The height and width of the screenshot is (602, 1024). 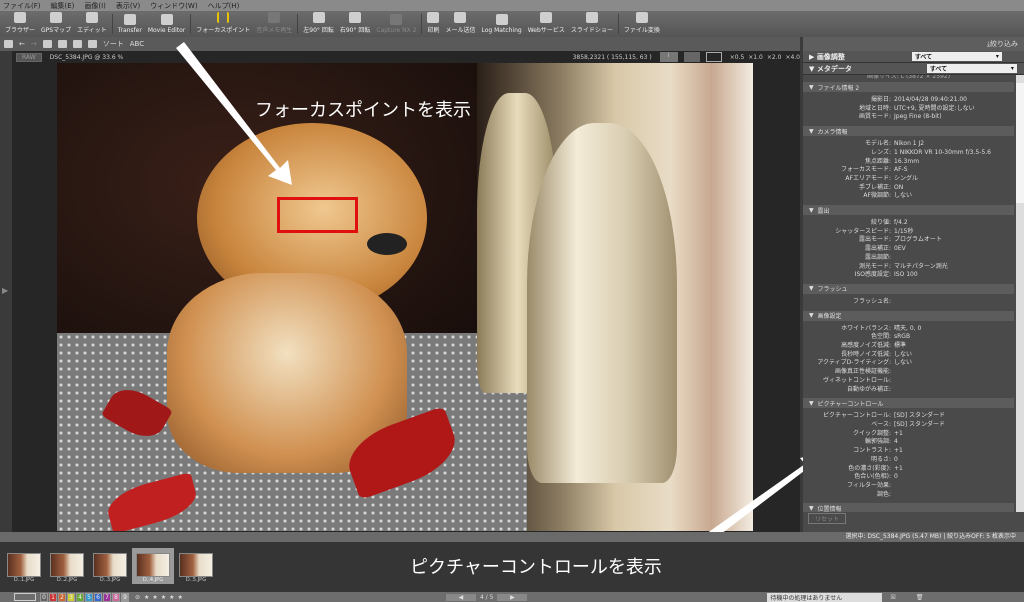 I want to click on image-adjust-header: ▶ 画像調整 すべて ▾, so click(x=913, y=57).